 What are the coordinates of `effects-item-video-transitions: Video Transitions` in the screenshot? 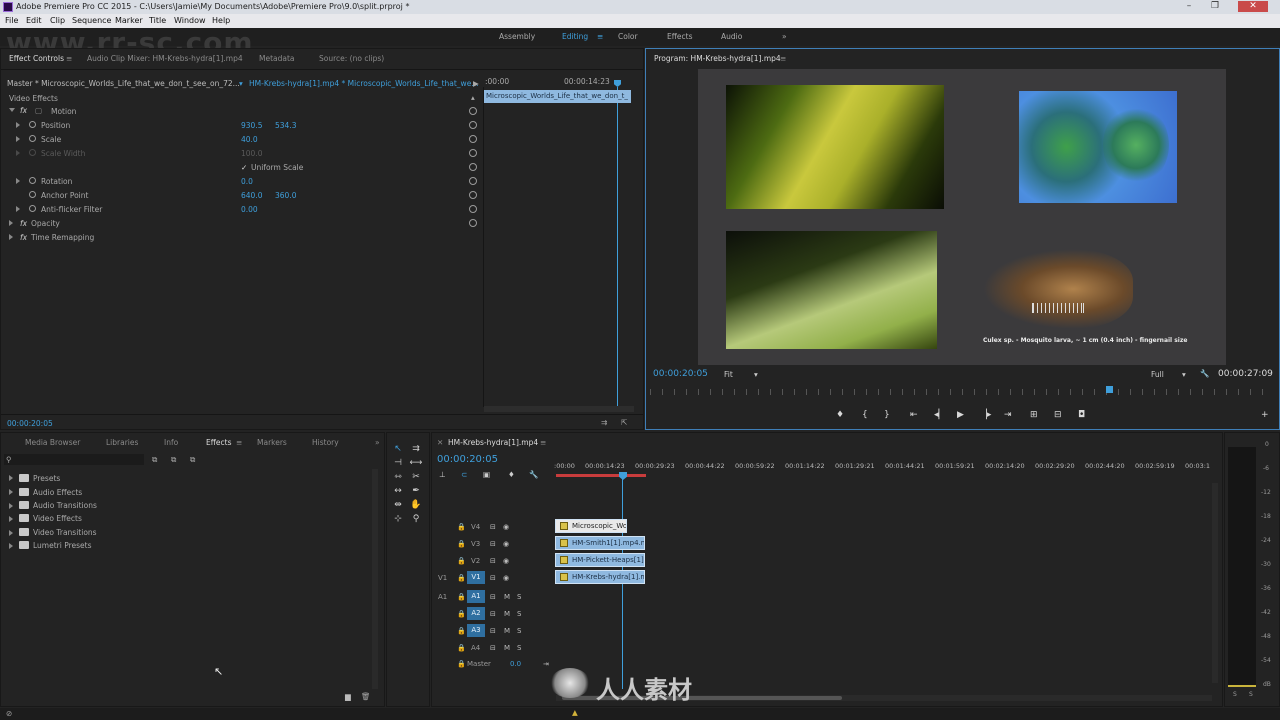 It's located at (65, 532).